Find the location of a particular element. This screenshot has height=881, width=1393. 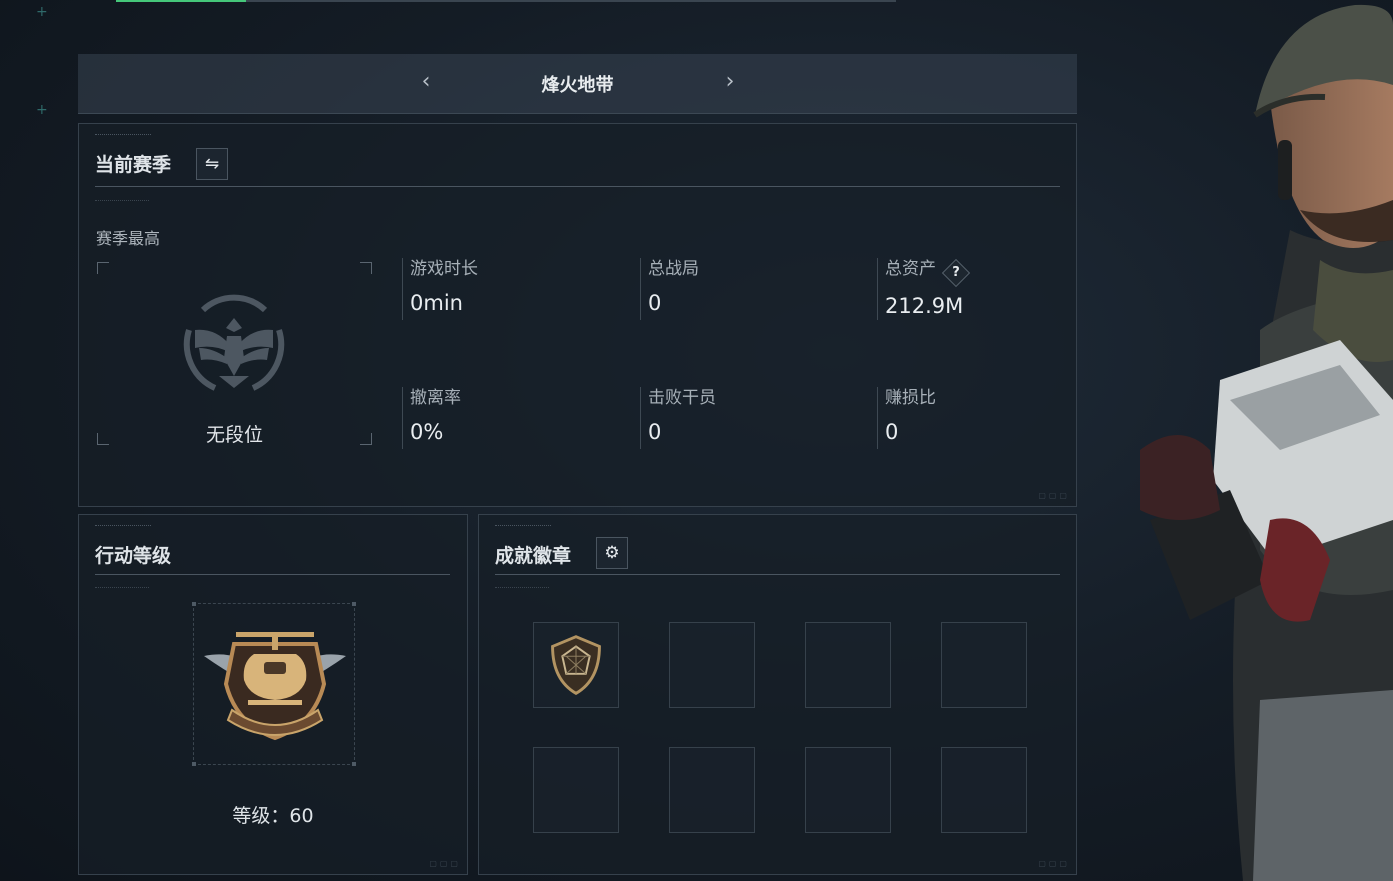

stat-total-assets: 总资产? 212.9M is located at coordinates (977, 289).